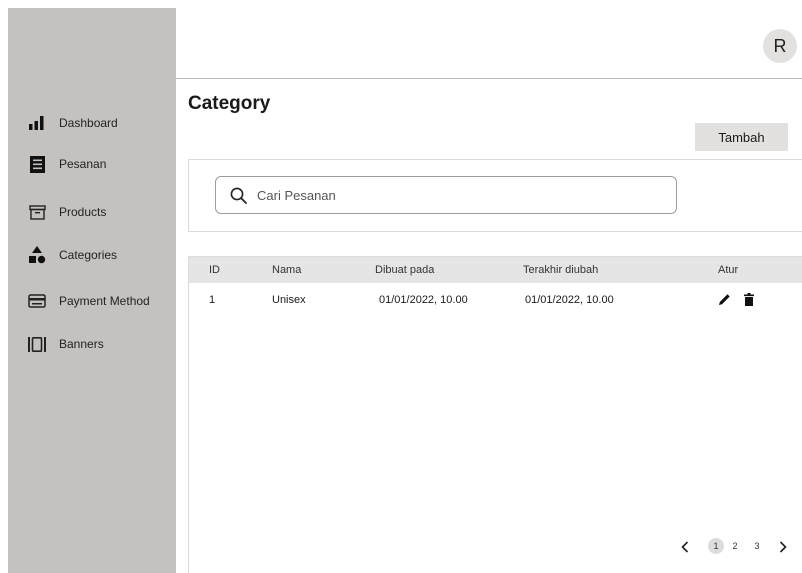 This screenshot has width=802, height=573. Describe the element at coordinates (212, 300) in the screenshot. I see `cell-id: 1` at that location.